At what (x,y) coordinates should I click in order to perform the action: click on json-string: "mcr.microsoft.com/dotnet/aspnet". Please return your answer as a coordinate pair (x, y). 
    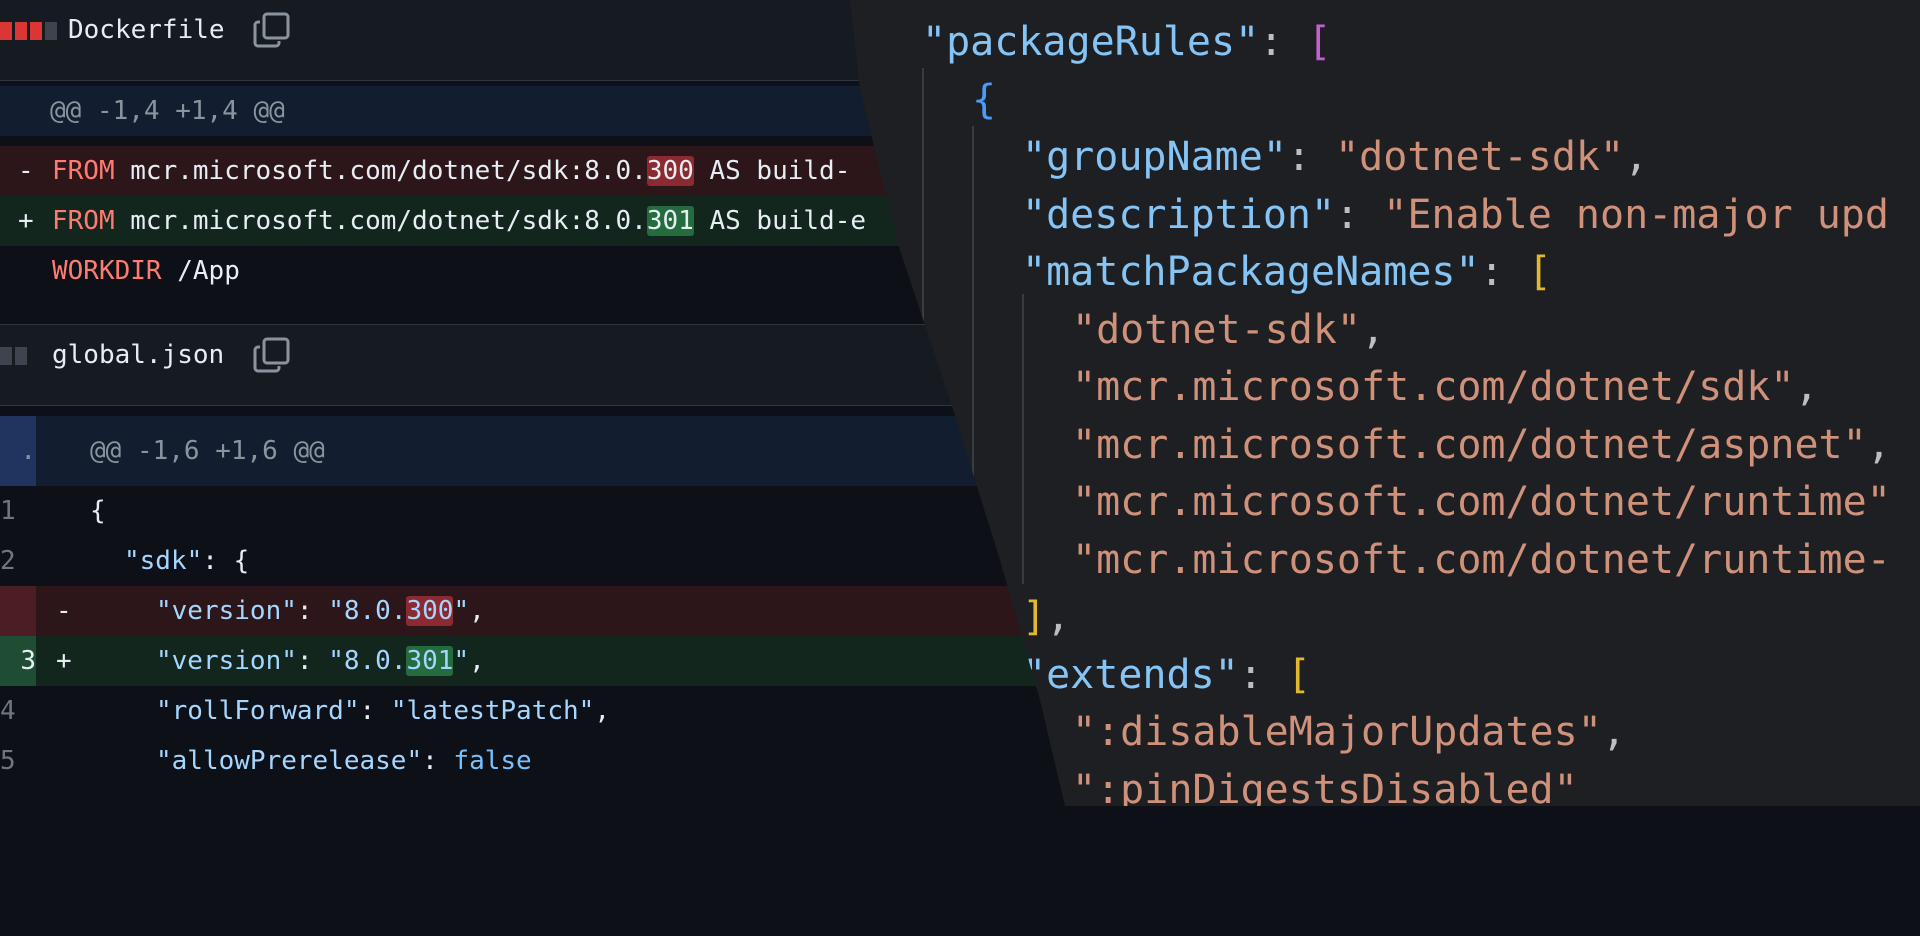
    Looking at the image, I should click on (1469, 444).